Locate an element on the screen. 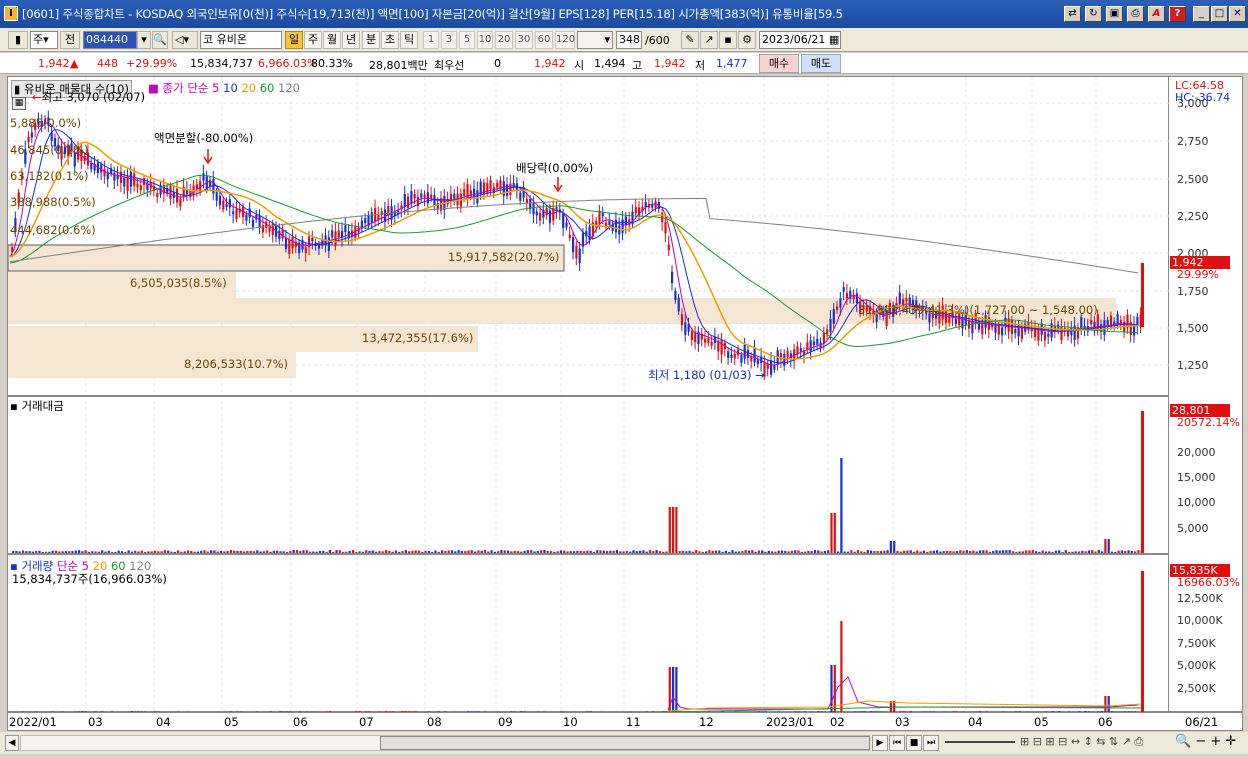 This screenshot has height=757, width=1248. sell-button: 매도 is located at coordinates (821, 63).